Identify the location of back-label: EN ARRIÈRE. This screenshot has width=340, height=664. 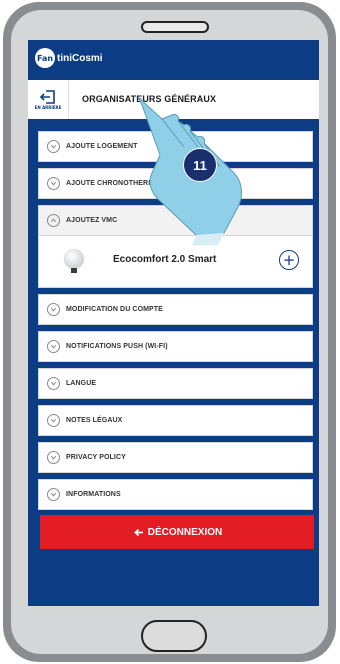
(48, 107).